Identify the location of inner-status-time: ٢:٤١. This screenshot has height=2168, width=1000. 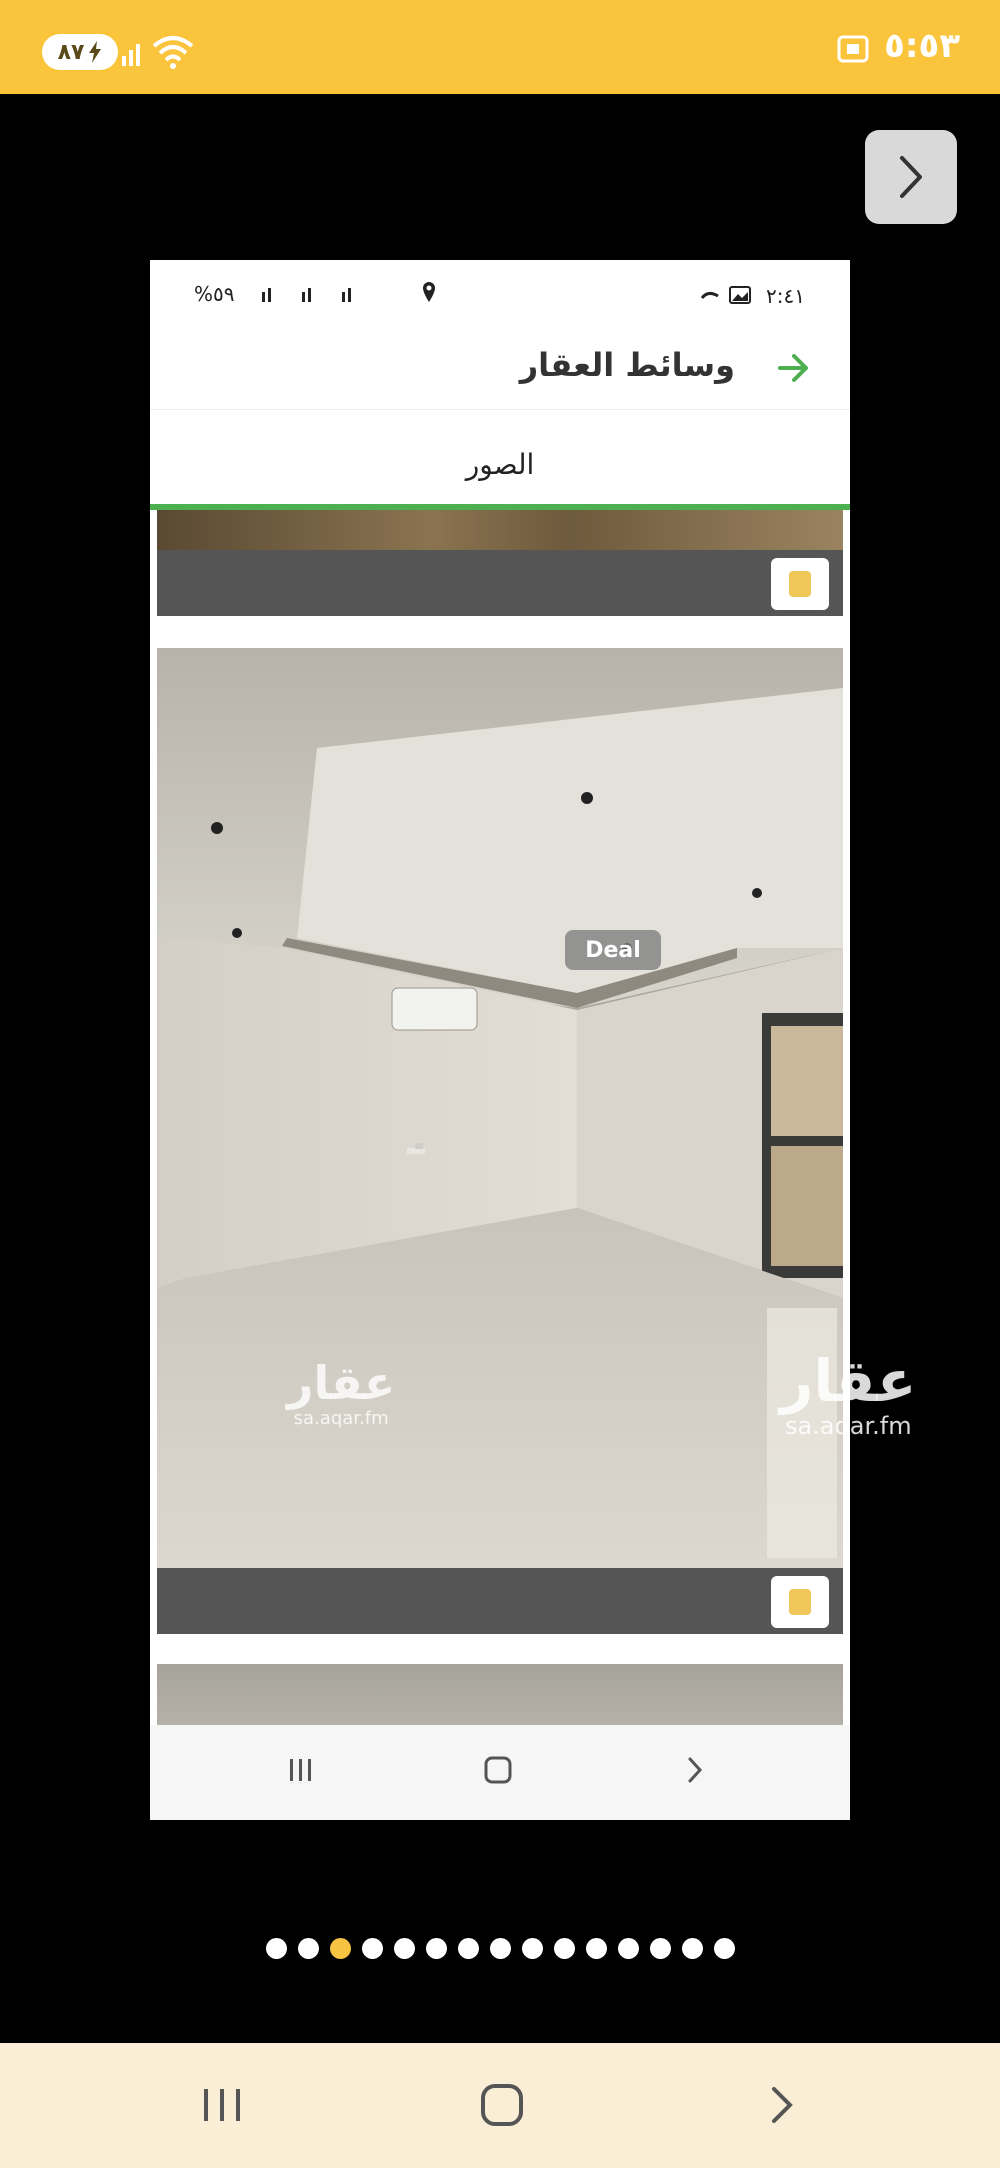
(785, 296).